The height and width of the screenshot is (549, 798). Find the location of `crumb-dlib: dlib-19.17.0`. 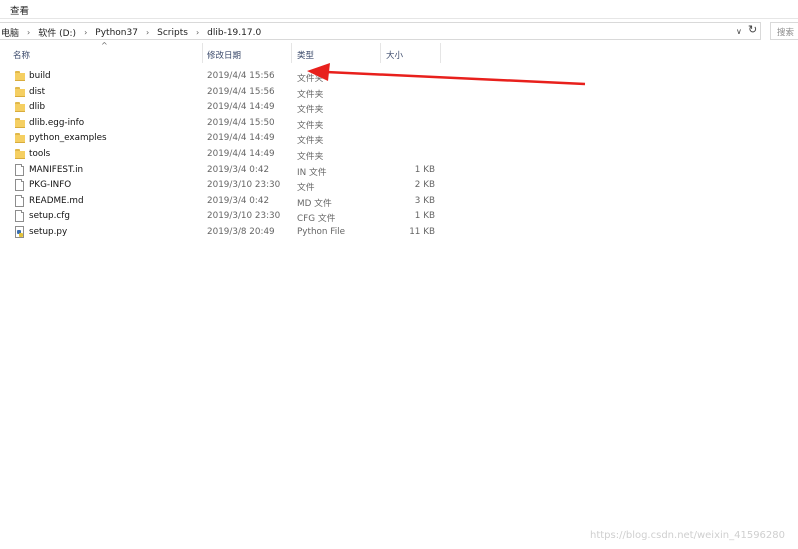

crumb-dlib: dlib-19.17.0 is located at coordinates (234, 33).